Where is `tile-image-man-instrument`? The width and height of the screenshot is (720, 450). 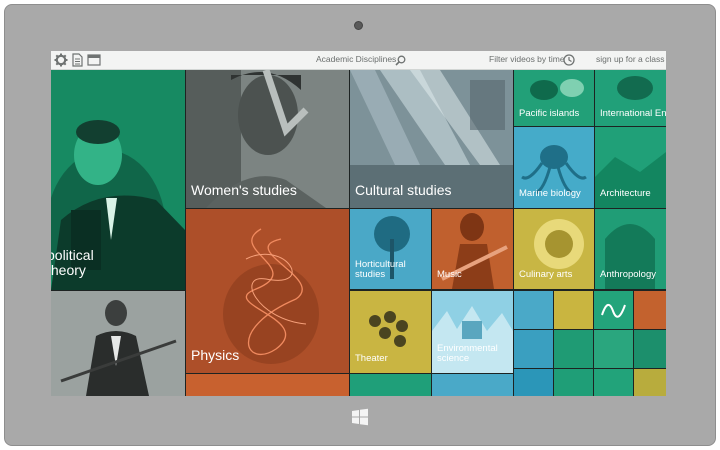 tile-image-man-instrument is located at coordinates (118, 343).